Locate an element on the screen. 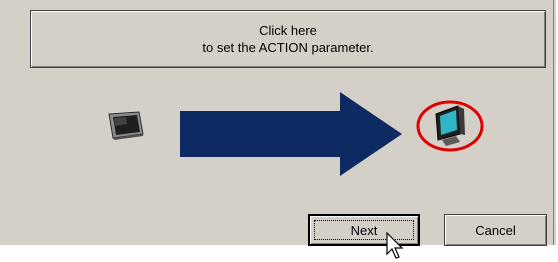 This screenshot has width=558, height=262. panel-display-icon is located at coordinates (126, 125).